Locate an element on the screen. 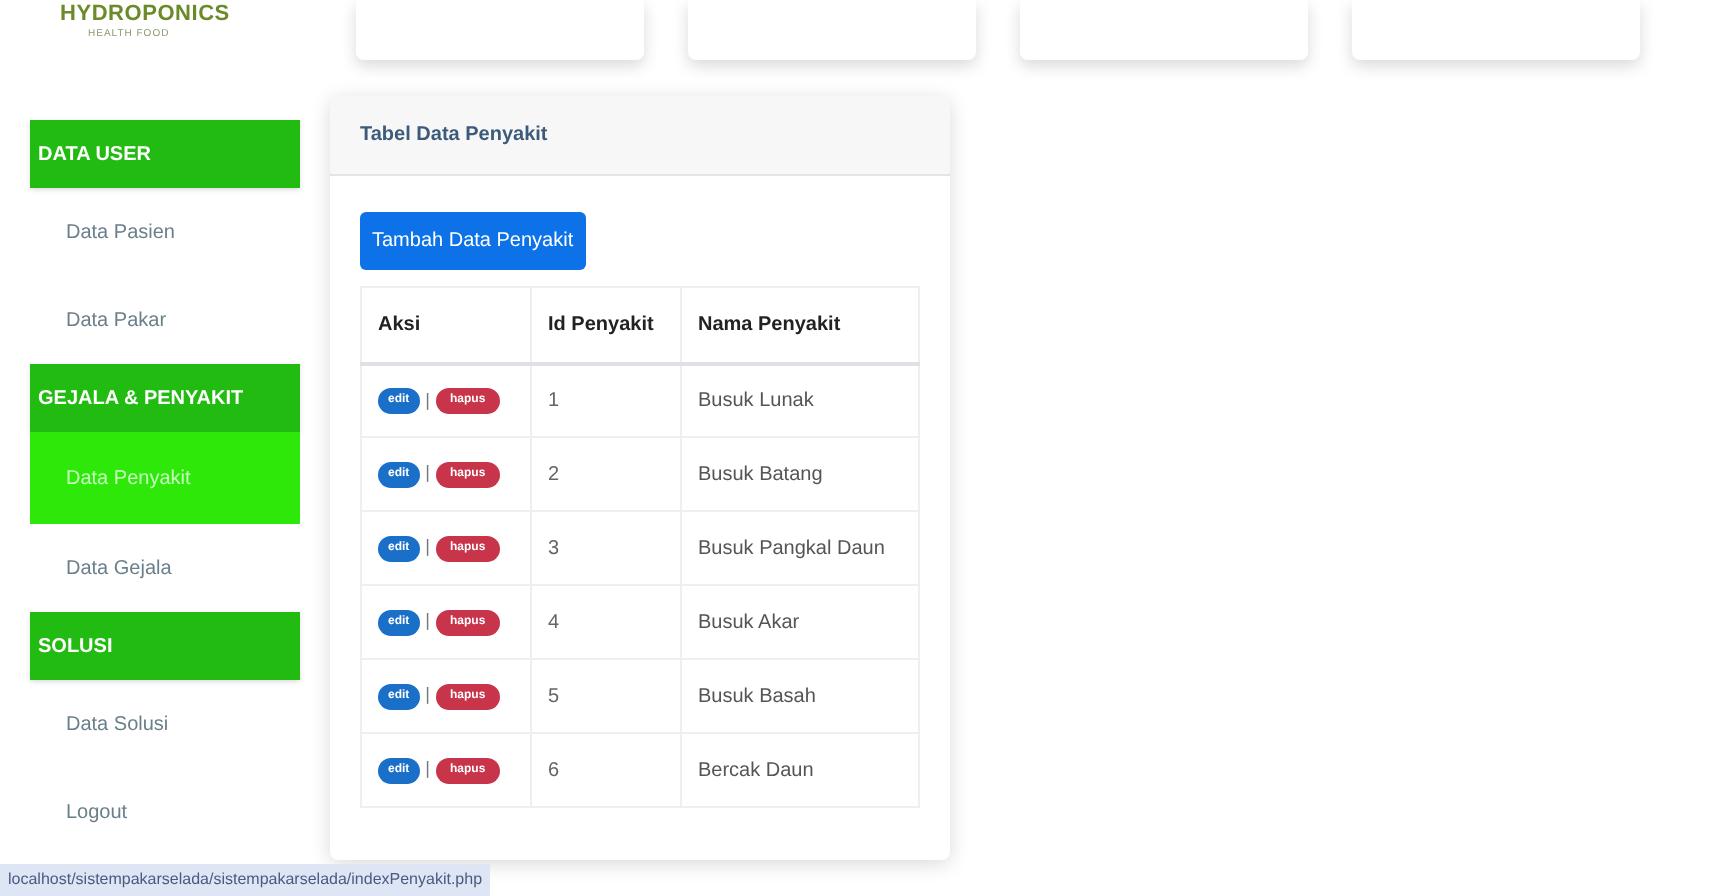 This screenshot has height=896, width=1736. table-cell: Busuk Akar is located at coordinates (749, 622).